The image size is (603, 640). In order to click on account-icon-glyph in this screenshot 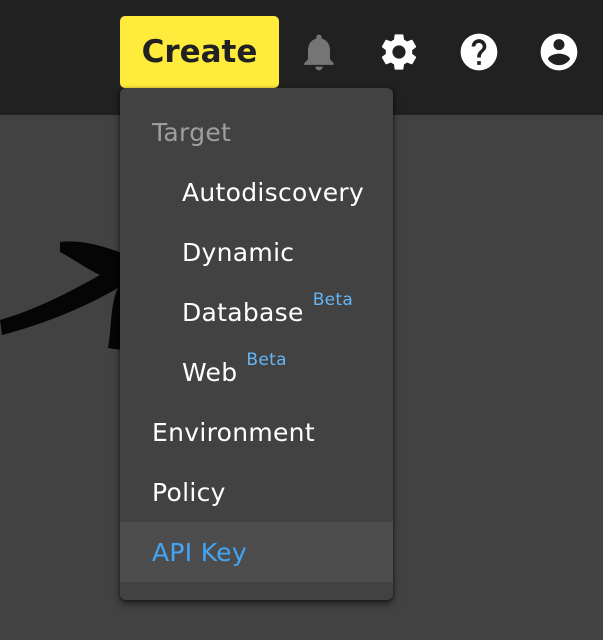, I will do `click(559, 52)`.